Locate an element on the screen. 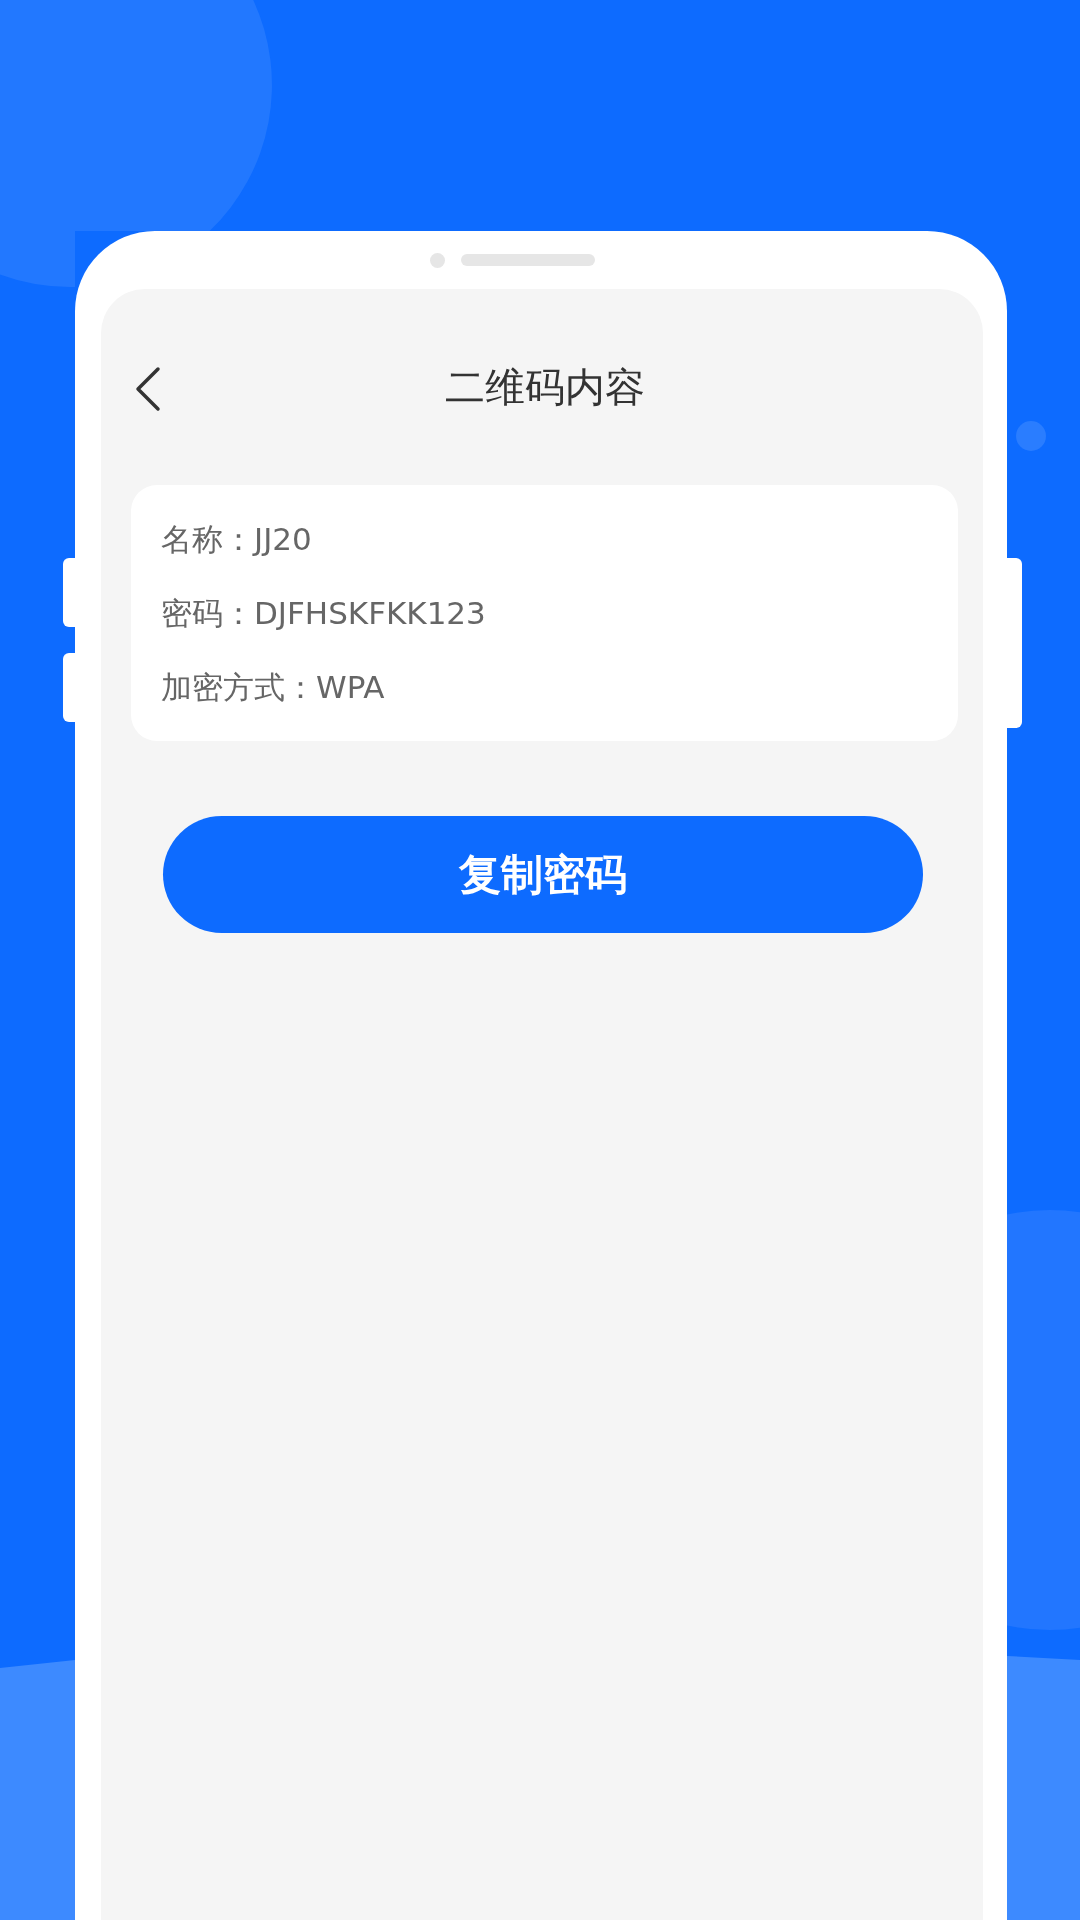  camera-dot is located at coordinates (437, 260).